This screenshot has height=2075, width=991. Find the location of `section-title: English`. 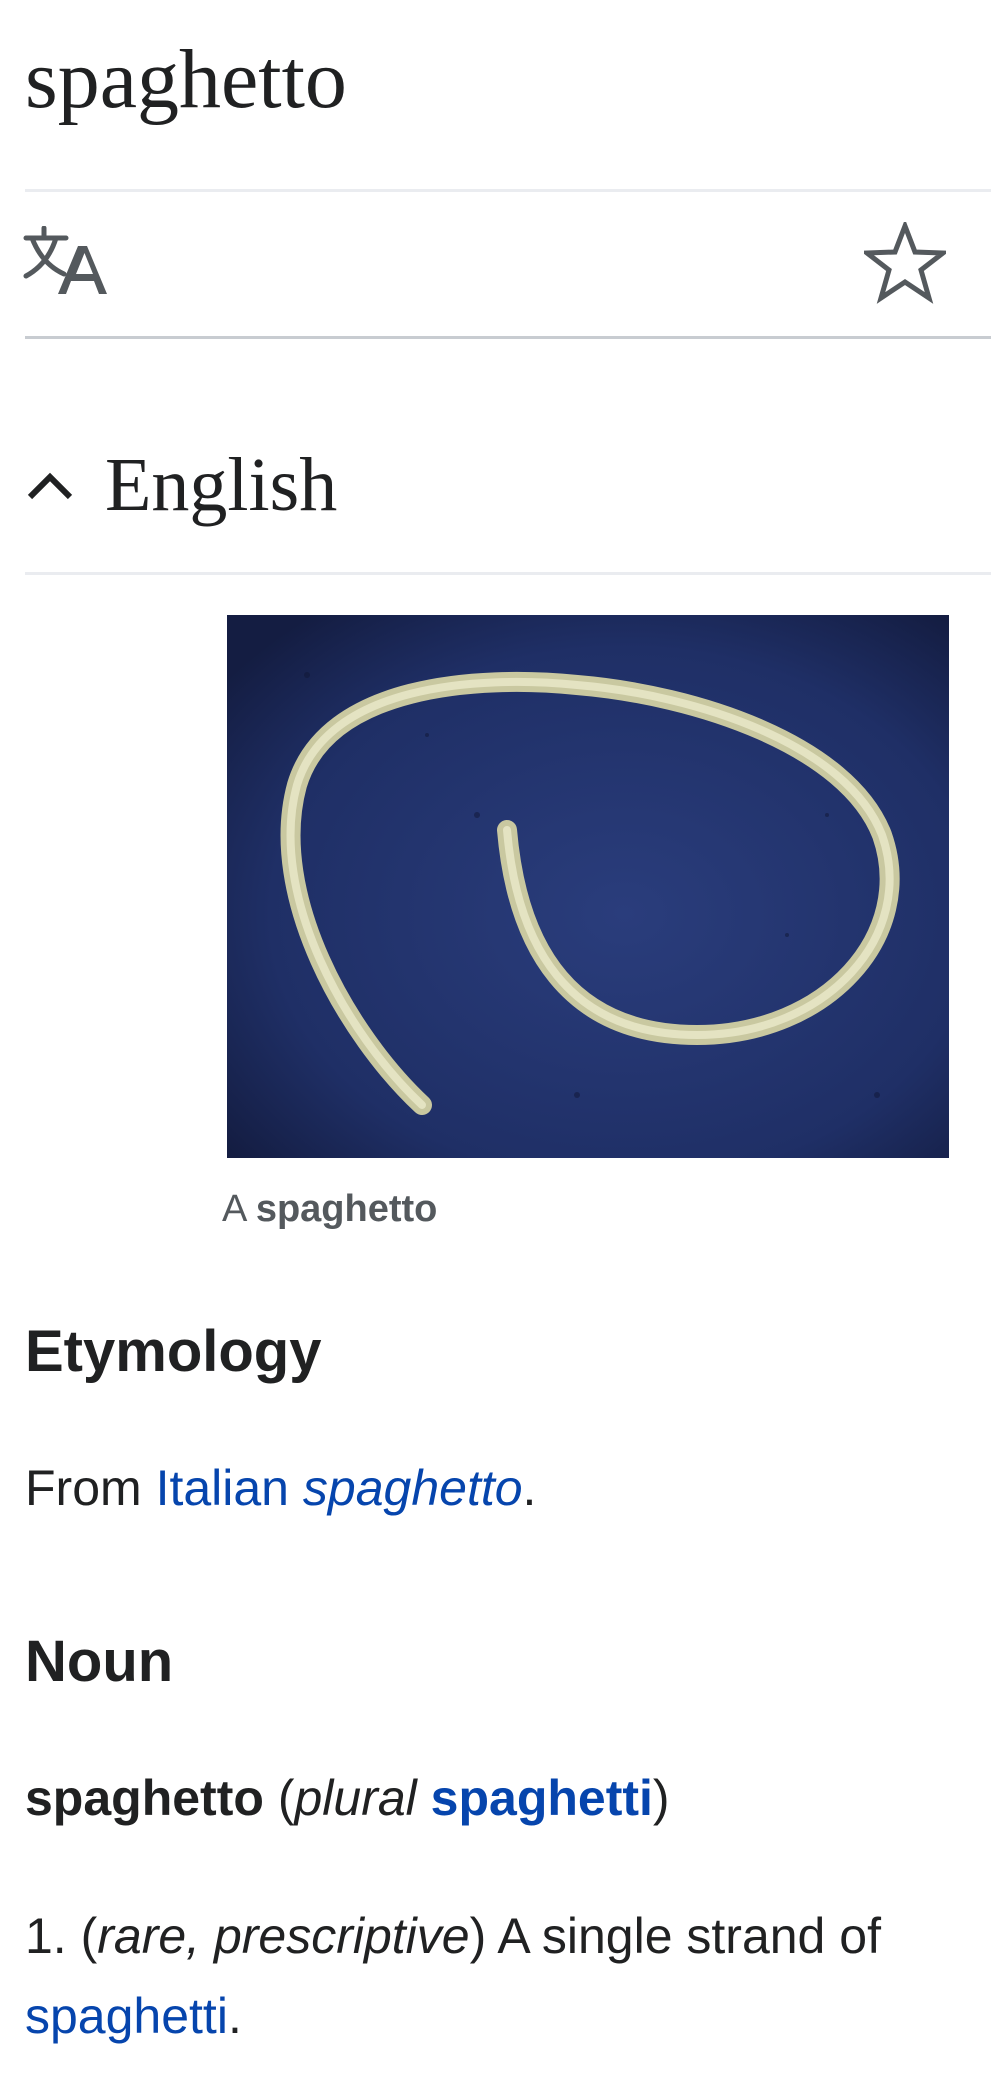

section-title: English is located at coordinates (221, 484).